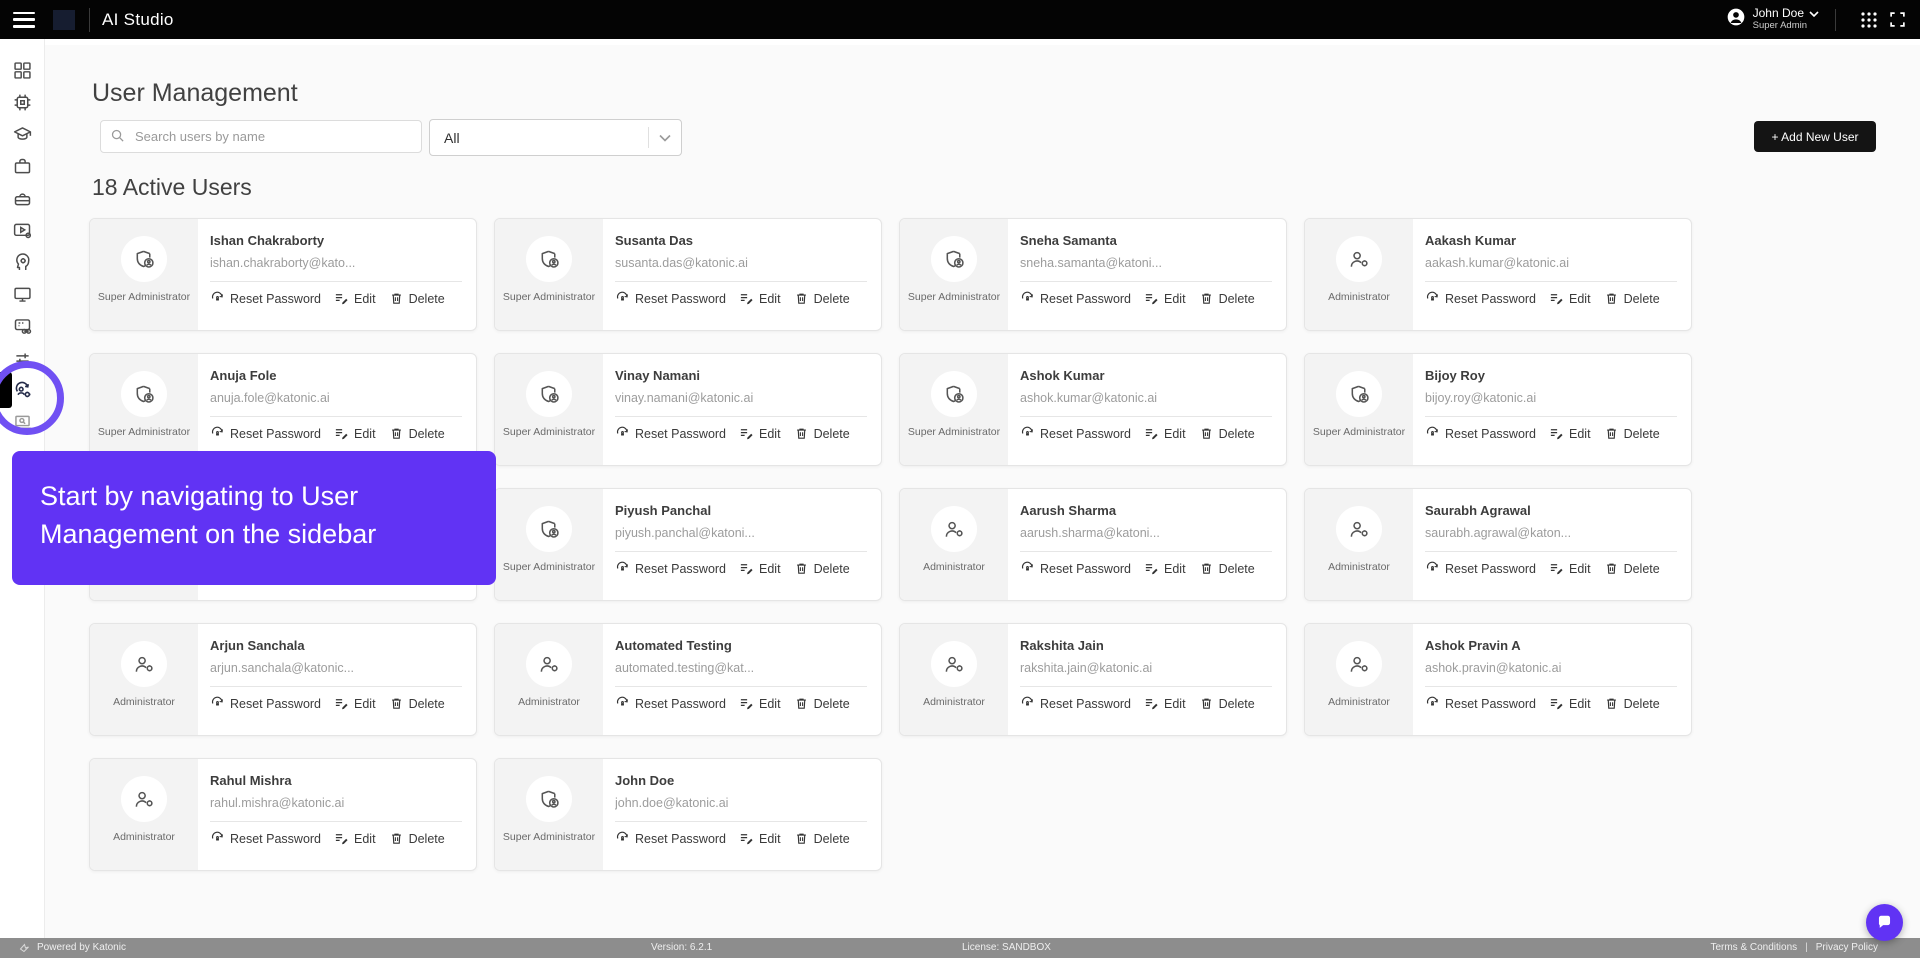  What do you see at coordinates (22, 70) in the screenshot?
I see `sidebar-item-dashboard` at bounding box center [22, 70].